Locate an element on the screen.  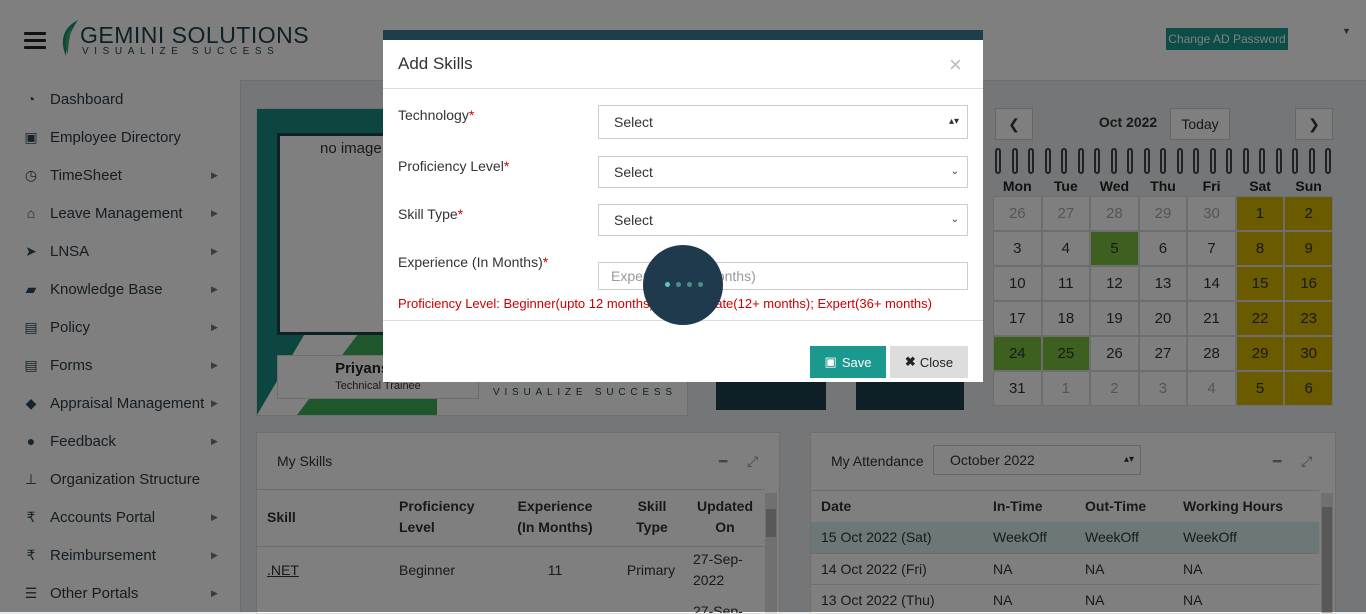
save-icon: ▣ is located at coordinates (830, 361).